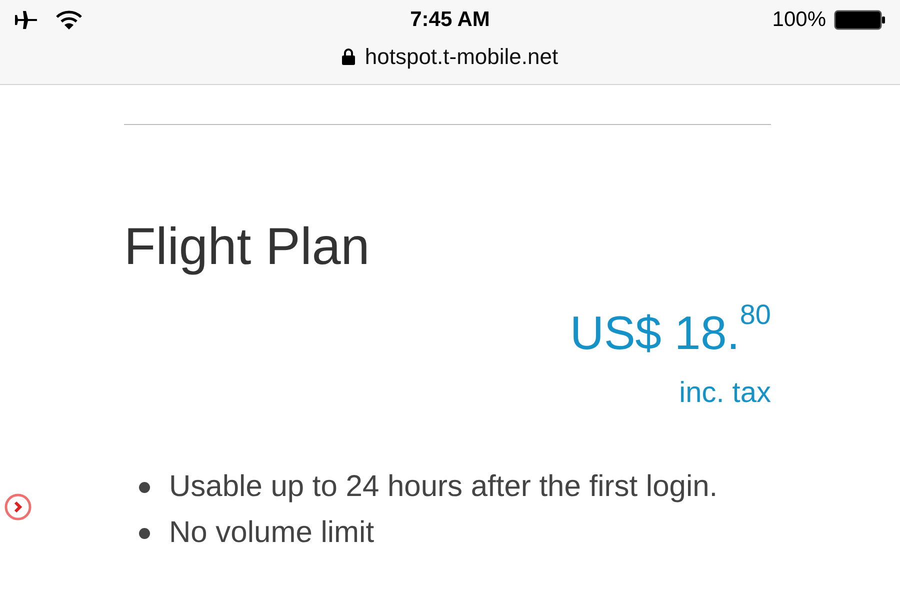 This screenshot has width=900, height=609. What do you see at coordinates (271, 533) in the screenshot?
I see `feature-text: No volume limit` at bounding box center [271, 533].